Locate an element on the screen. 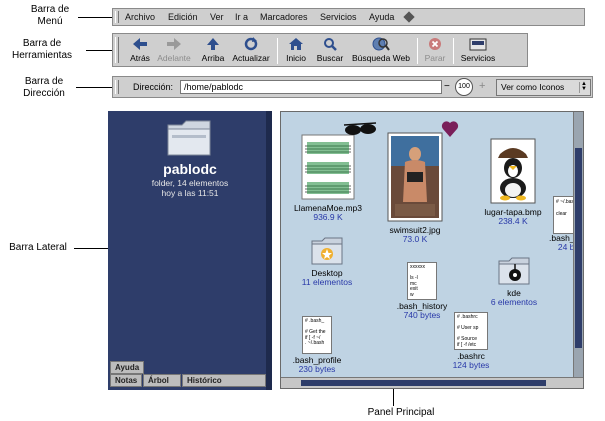 The height and width of the screenshot is (421, 605). web-search-button: Búsqueda Web is located at coordinates (381, 50).